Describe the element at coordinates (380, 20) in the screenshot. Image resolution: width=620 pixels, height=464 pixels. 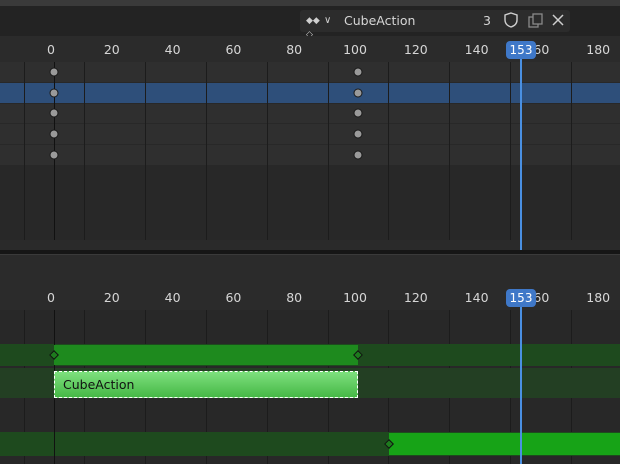
I see `action-name: CubeAction` at that location.